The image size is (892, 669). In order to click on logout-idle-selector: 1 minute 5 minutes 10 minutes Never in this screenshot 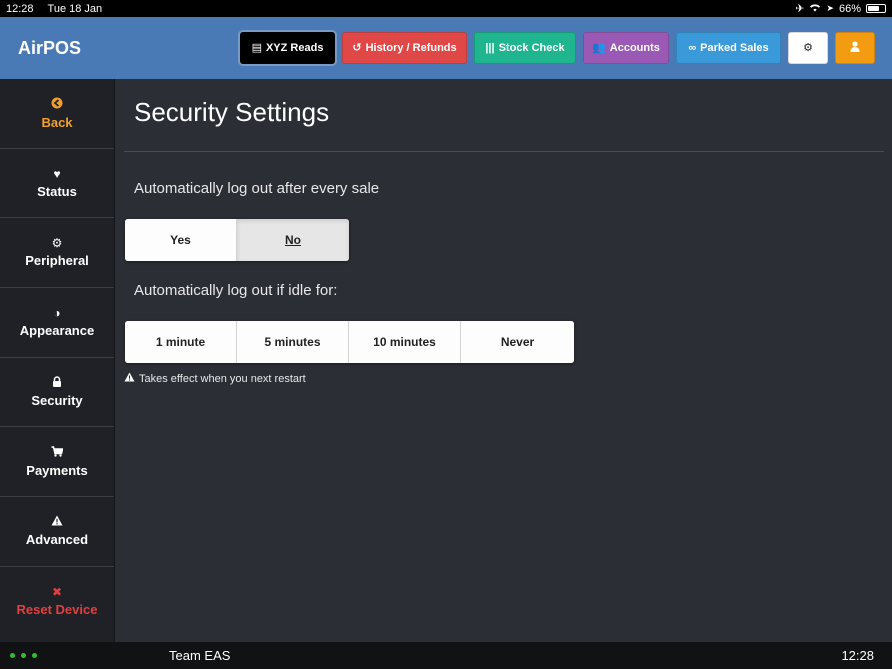, I will do `click(349, 342)`.